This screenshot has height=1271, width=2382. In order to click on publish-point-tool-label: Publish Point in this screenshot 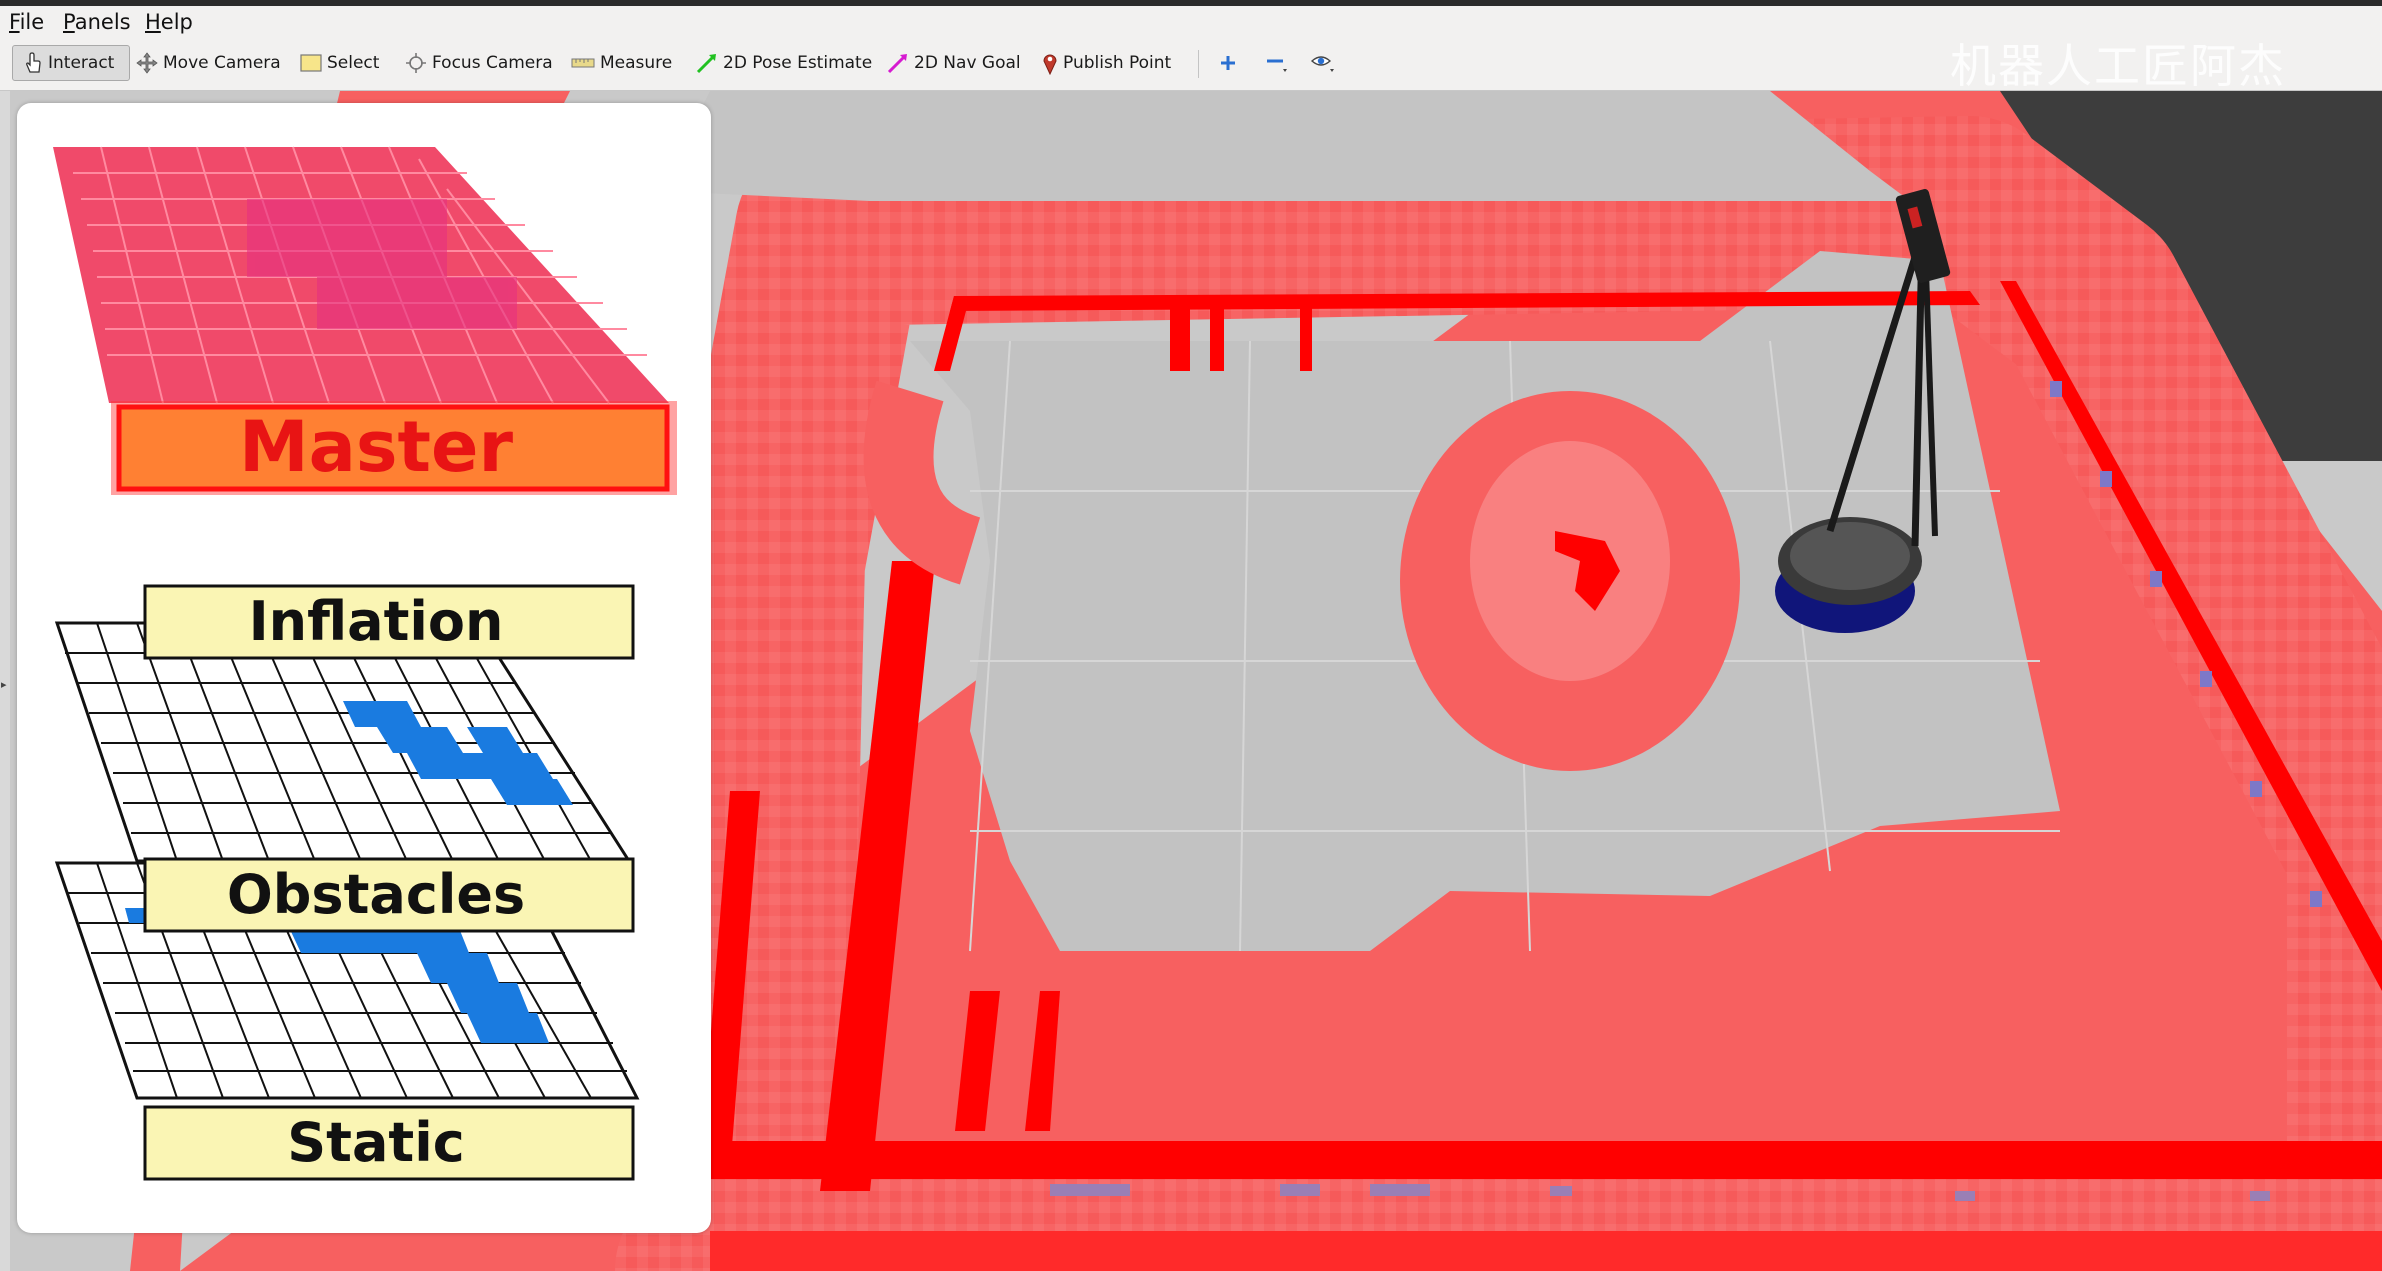, I will do `click(1117, 63)`.